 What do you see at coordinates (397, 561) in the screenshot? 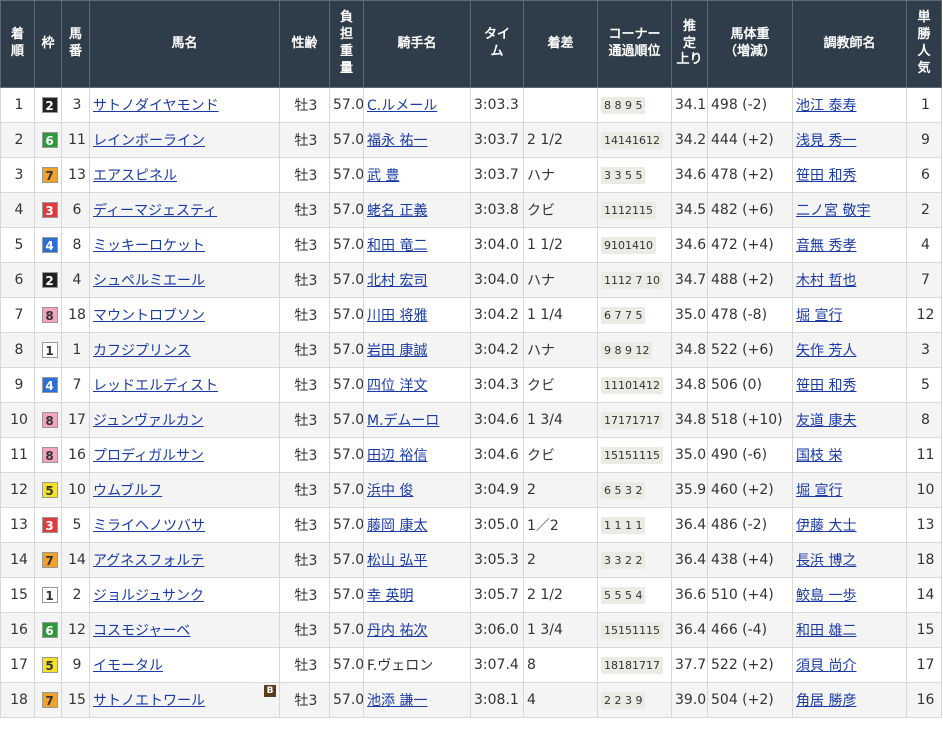
I see `jockey-link: 松山 弘平` at bounding box center [397, 561].